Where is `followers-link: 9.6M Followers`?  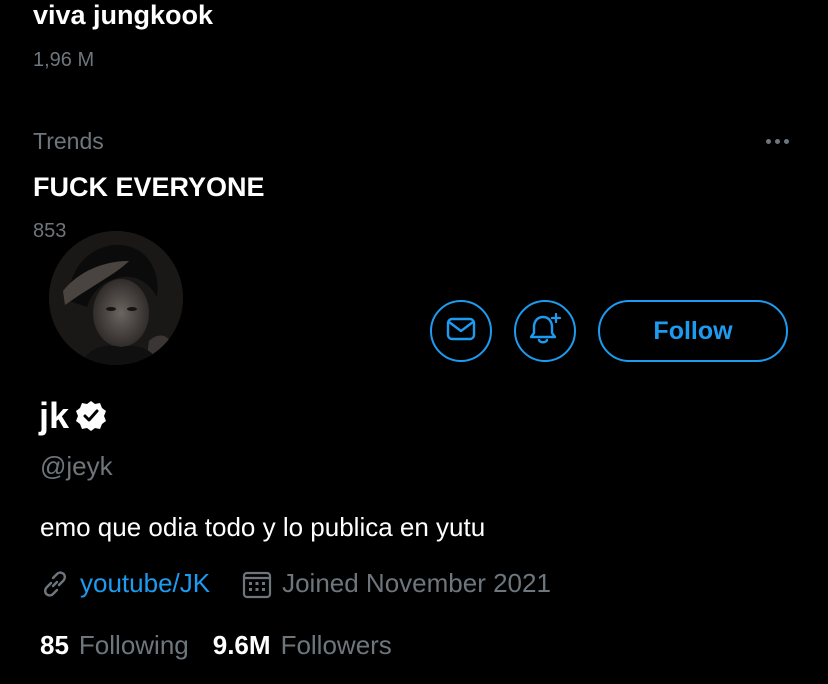
followers-link: 9.6M Followers is located at coordinates (302, 645).